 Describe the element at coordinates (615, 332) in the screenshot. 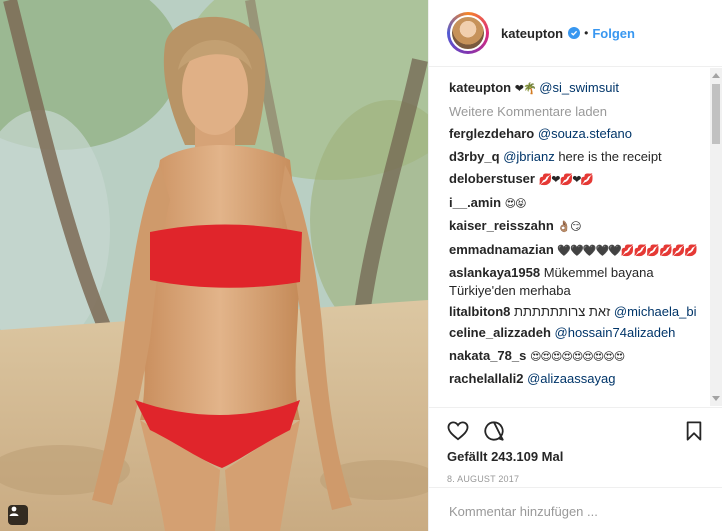

I see `comment-mention: @hossain74alizadeh` at that location.